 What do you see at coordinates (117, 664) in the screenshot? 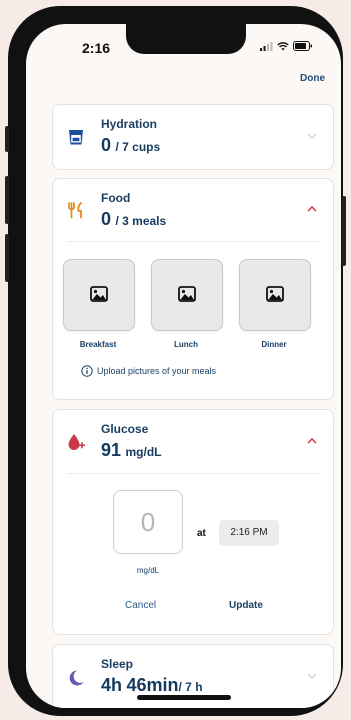
I see `sleep-title: Sleep` at bounding box center [117, 664].